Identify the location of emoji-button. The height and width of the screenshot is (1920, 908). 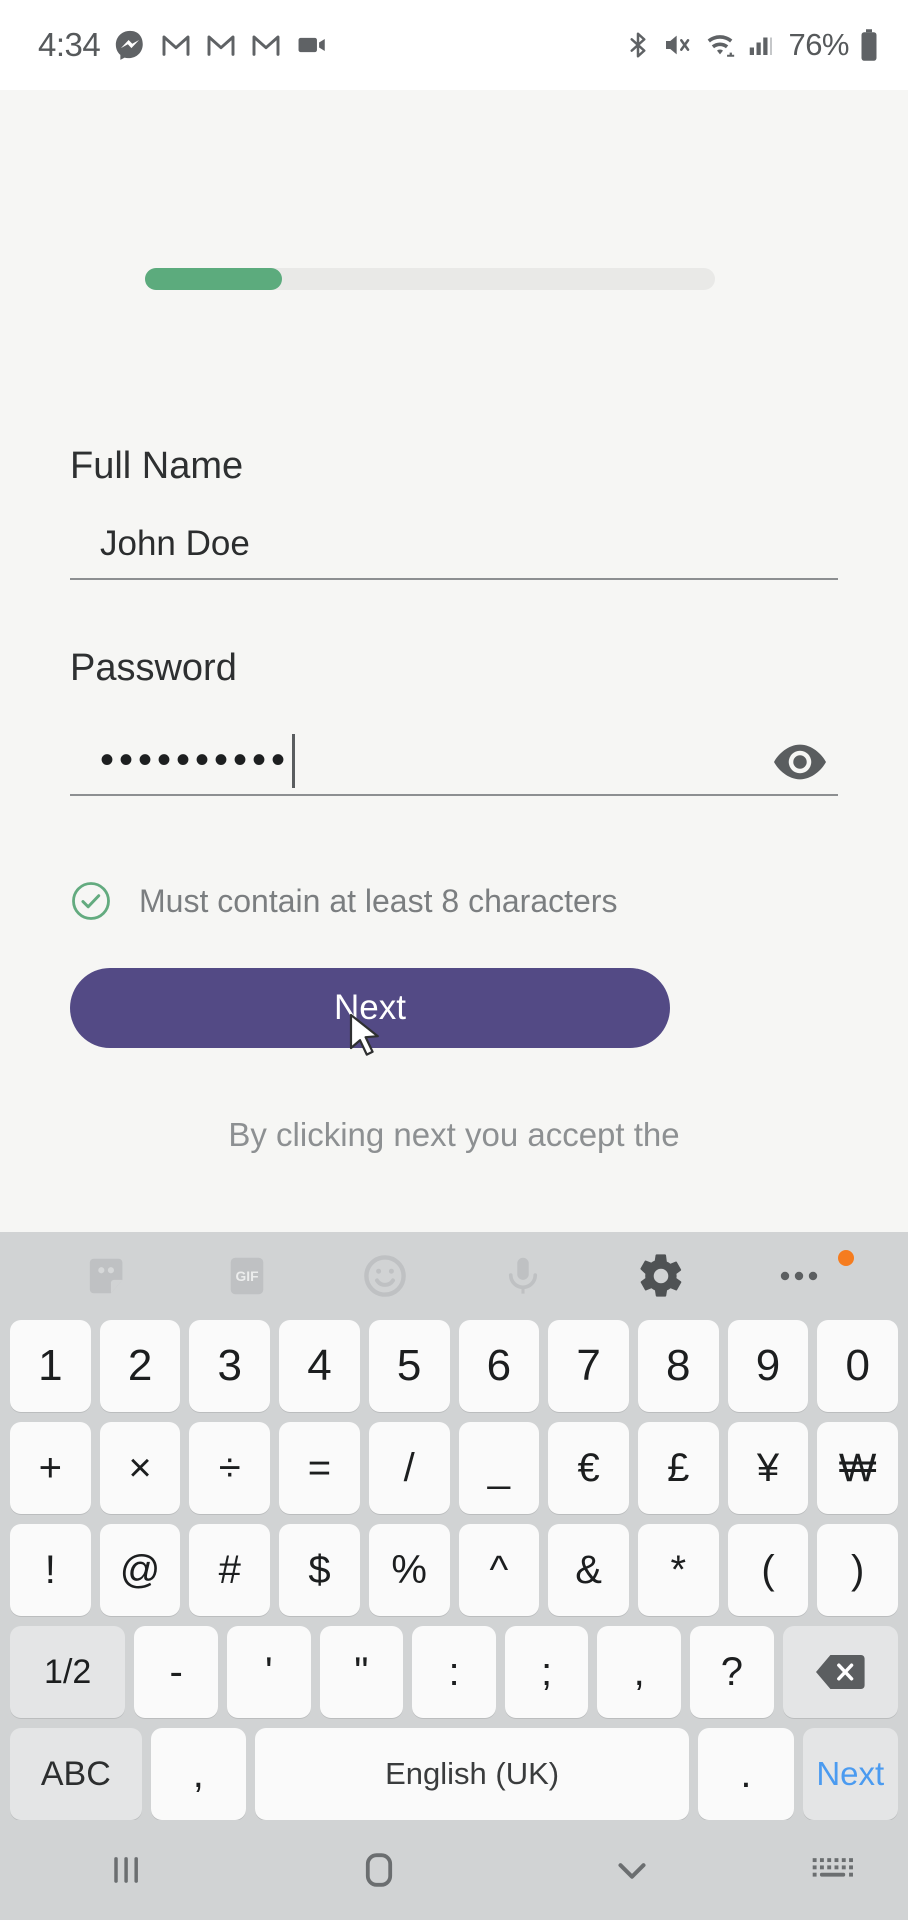
(385, 1276).